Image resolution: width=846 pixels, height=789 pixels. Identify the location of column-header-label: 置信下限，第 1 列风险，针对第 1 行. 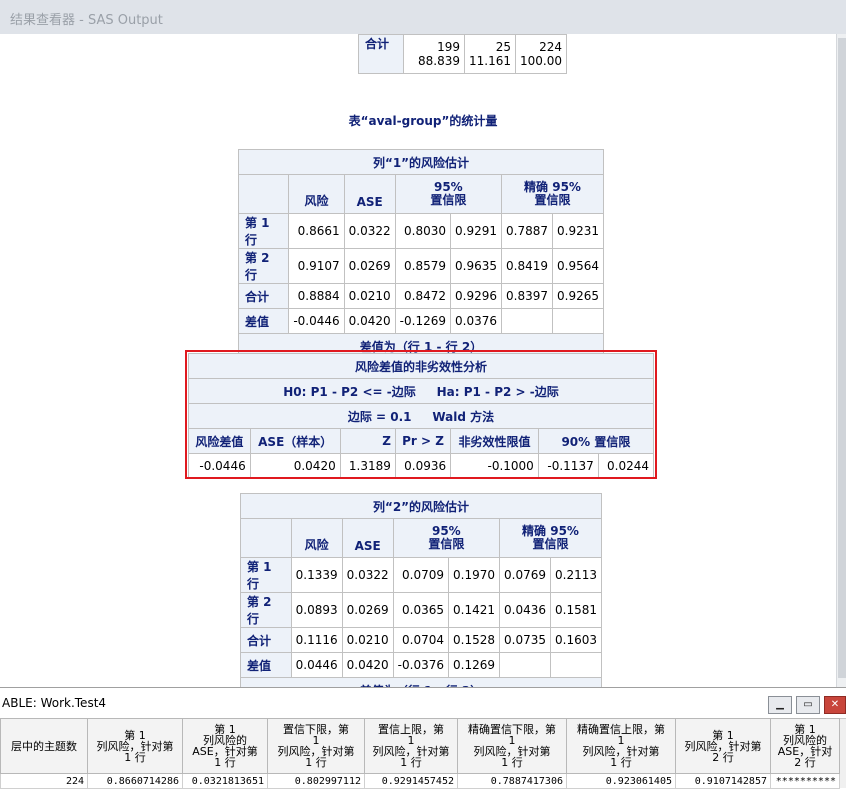
(316, 746).